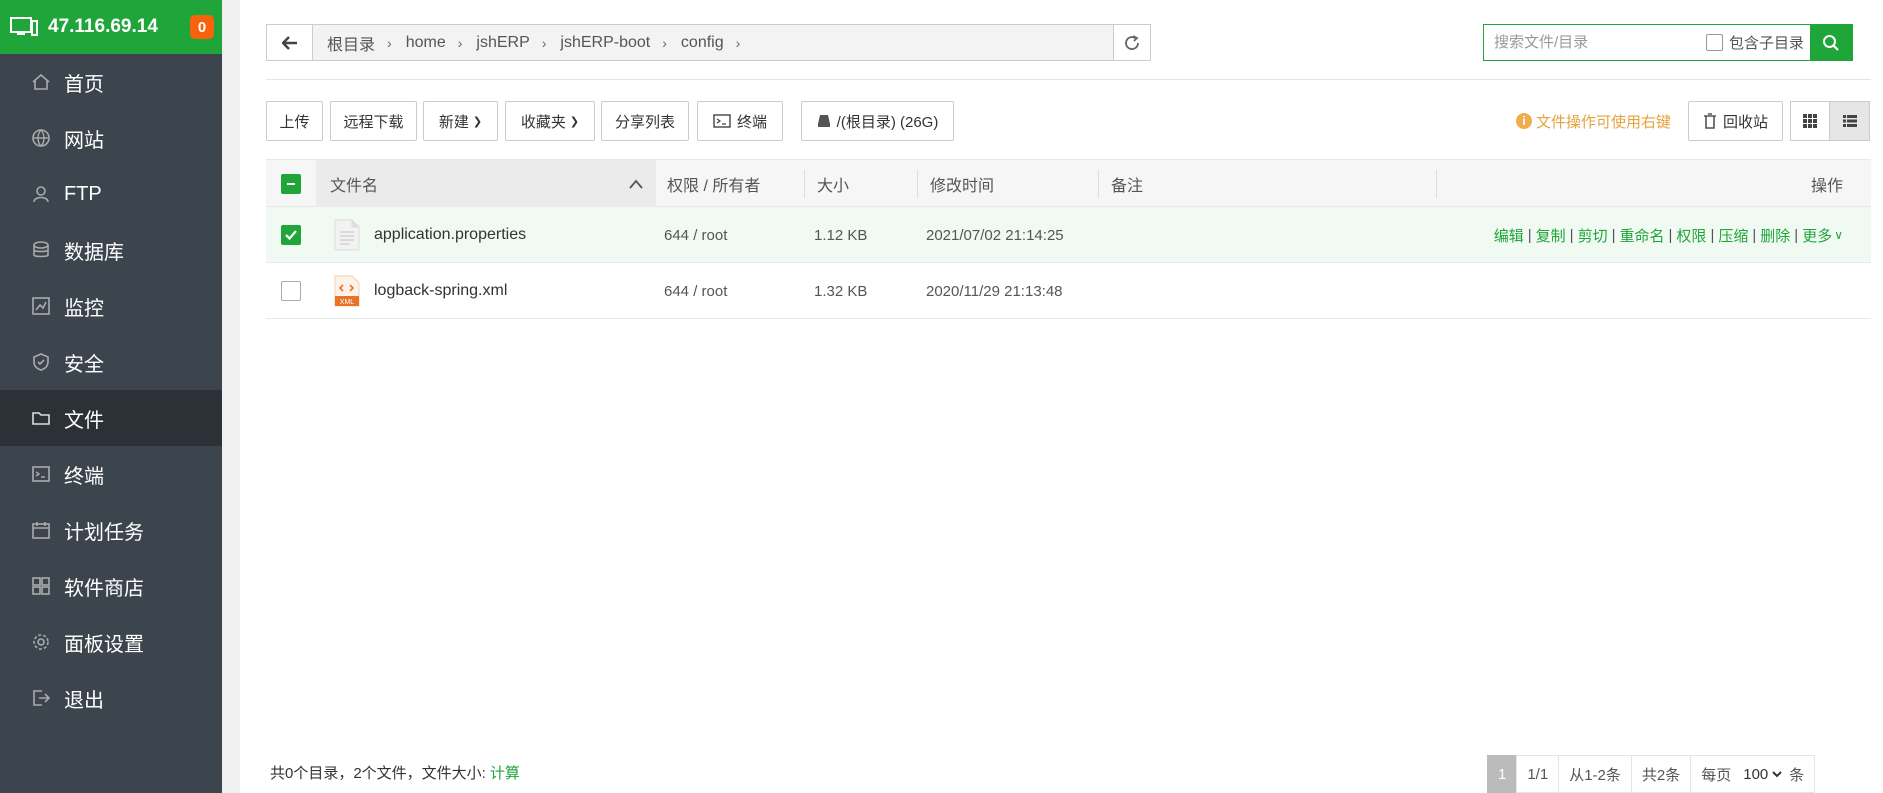 Image resolution: width=1883 pixels, height=793 pixels. What do you see at coordinates (351, 43) in the screenshot?
I see `crumb-root: 根目录` at bounding box center [351, 43].